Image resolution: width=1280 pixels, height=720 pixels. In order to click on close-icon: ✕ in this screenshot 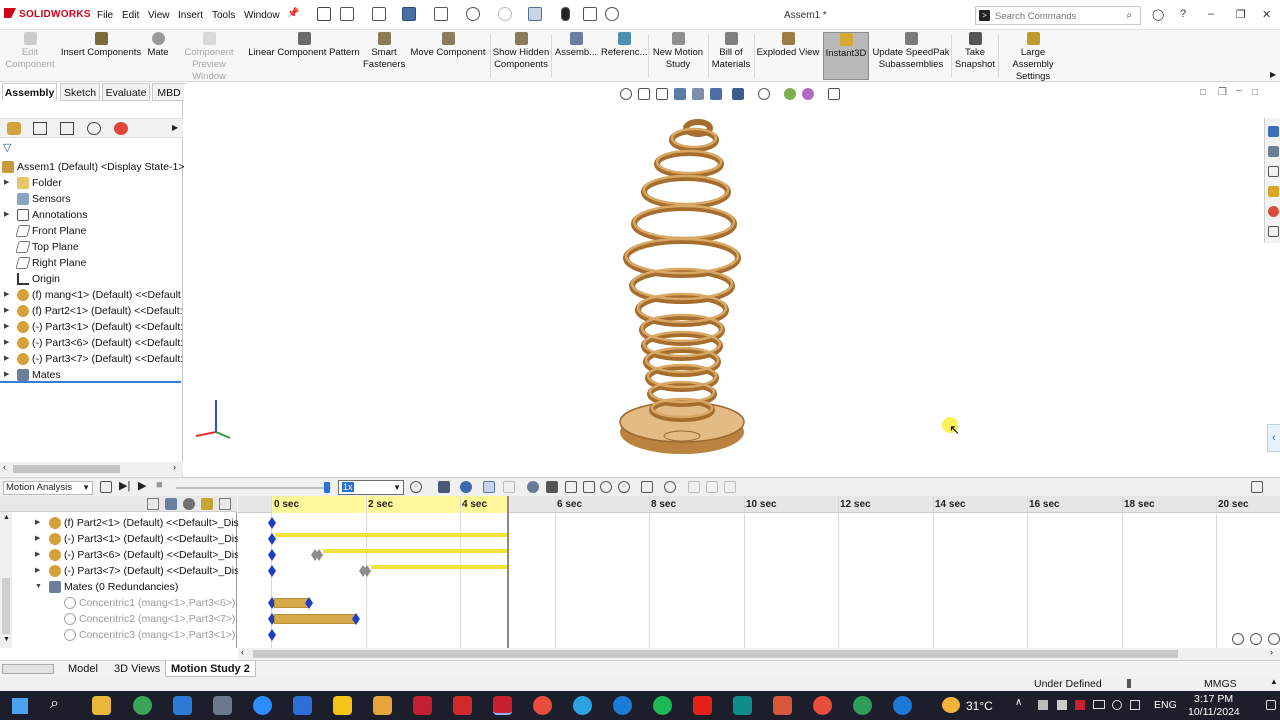, I will do `click(1266, 14)`.